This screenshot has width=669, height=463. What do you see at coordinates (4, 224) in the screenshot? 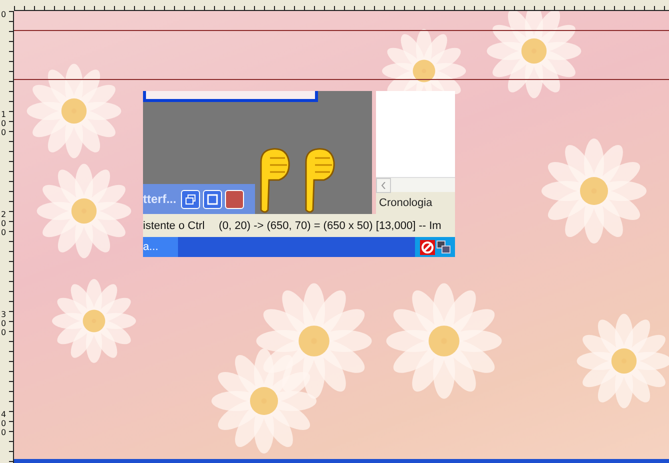
I see `ruler-label: 200` at bounding box center [4, 224].